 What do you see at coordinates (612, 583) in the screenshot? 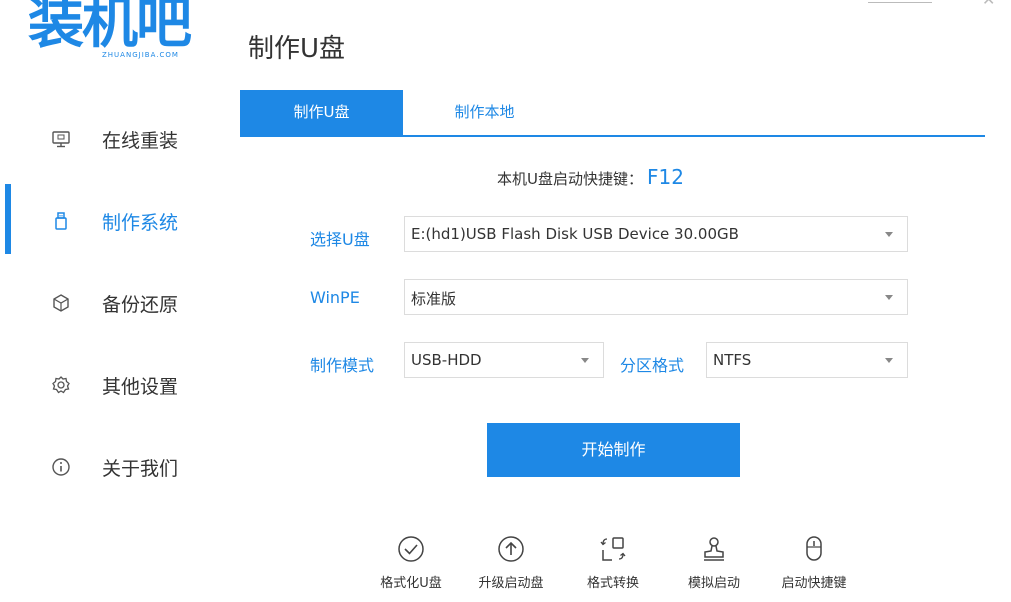
I see `tool-label: 格式转换` at bounding box center [612, 583].